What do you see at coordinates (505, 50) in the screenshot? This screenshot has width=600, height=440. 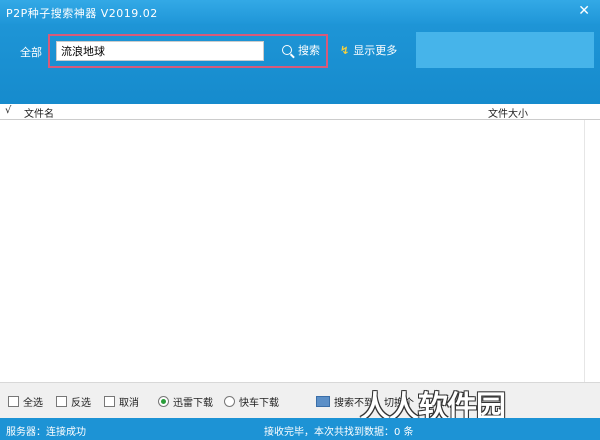 I see `ad-banner` at bounding box center [505, 50].